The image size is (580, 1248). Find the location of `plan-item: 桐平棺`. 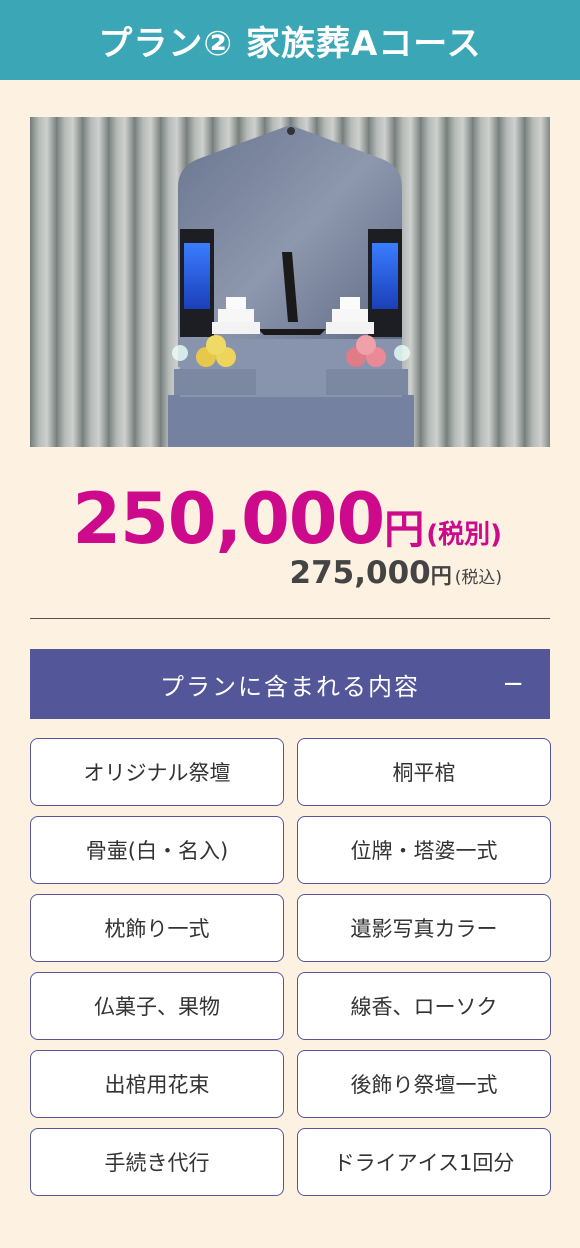

plan-item: 桐平棺 is located at coordinates (424, 772).